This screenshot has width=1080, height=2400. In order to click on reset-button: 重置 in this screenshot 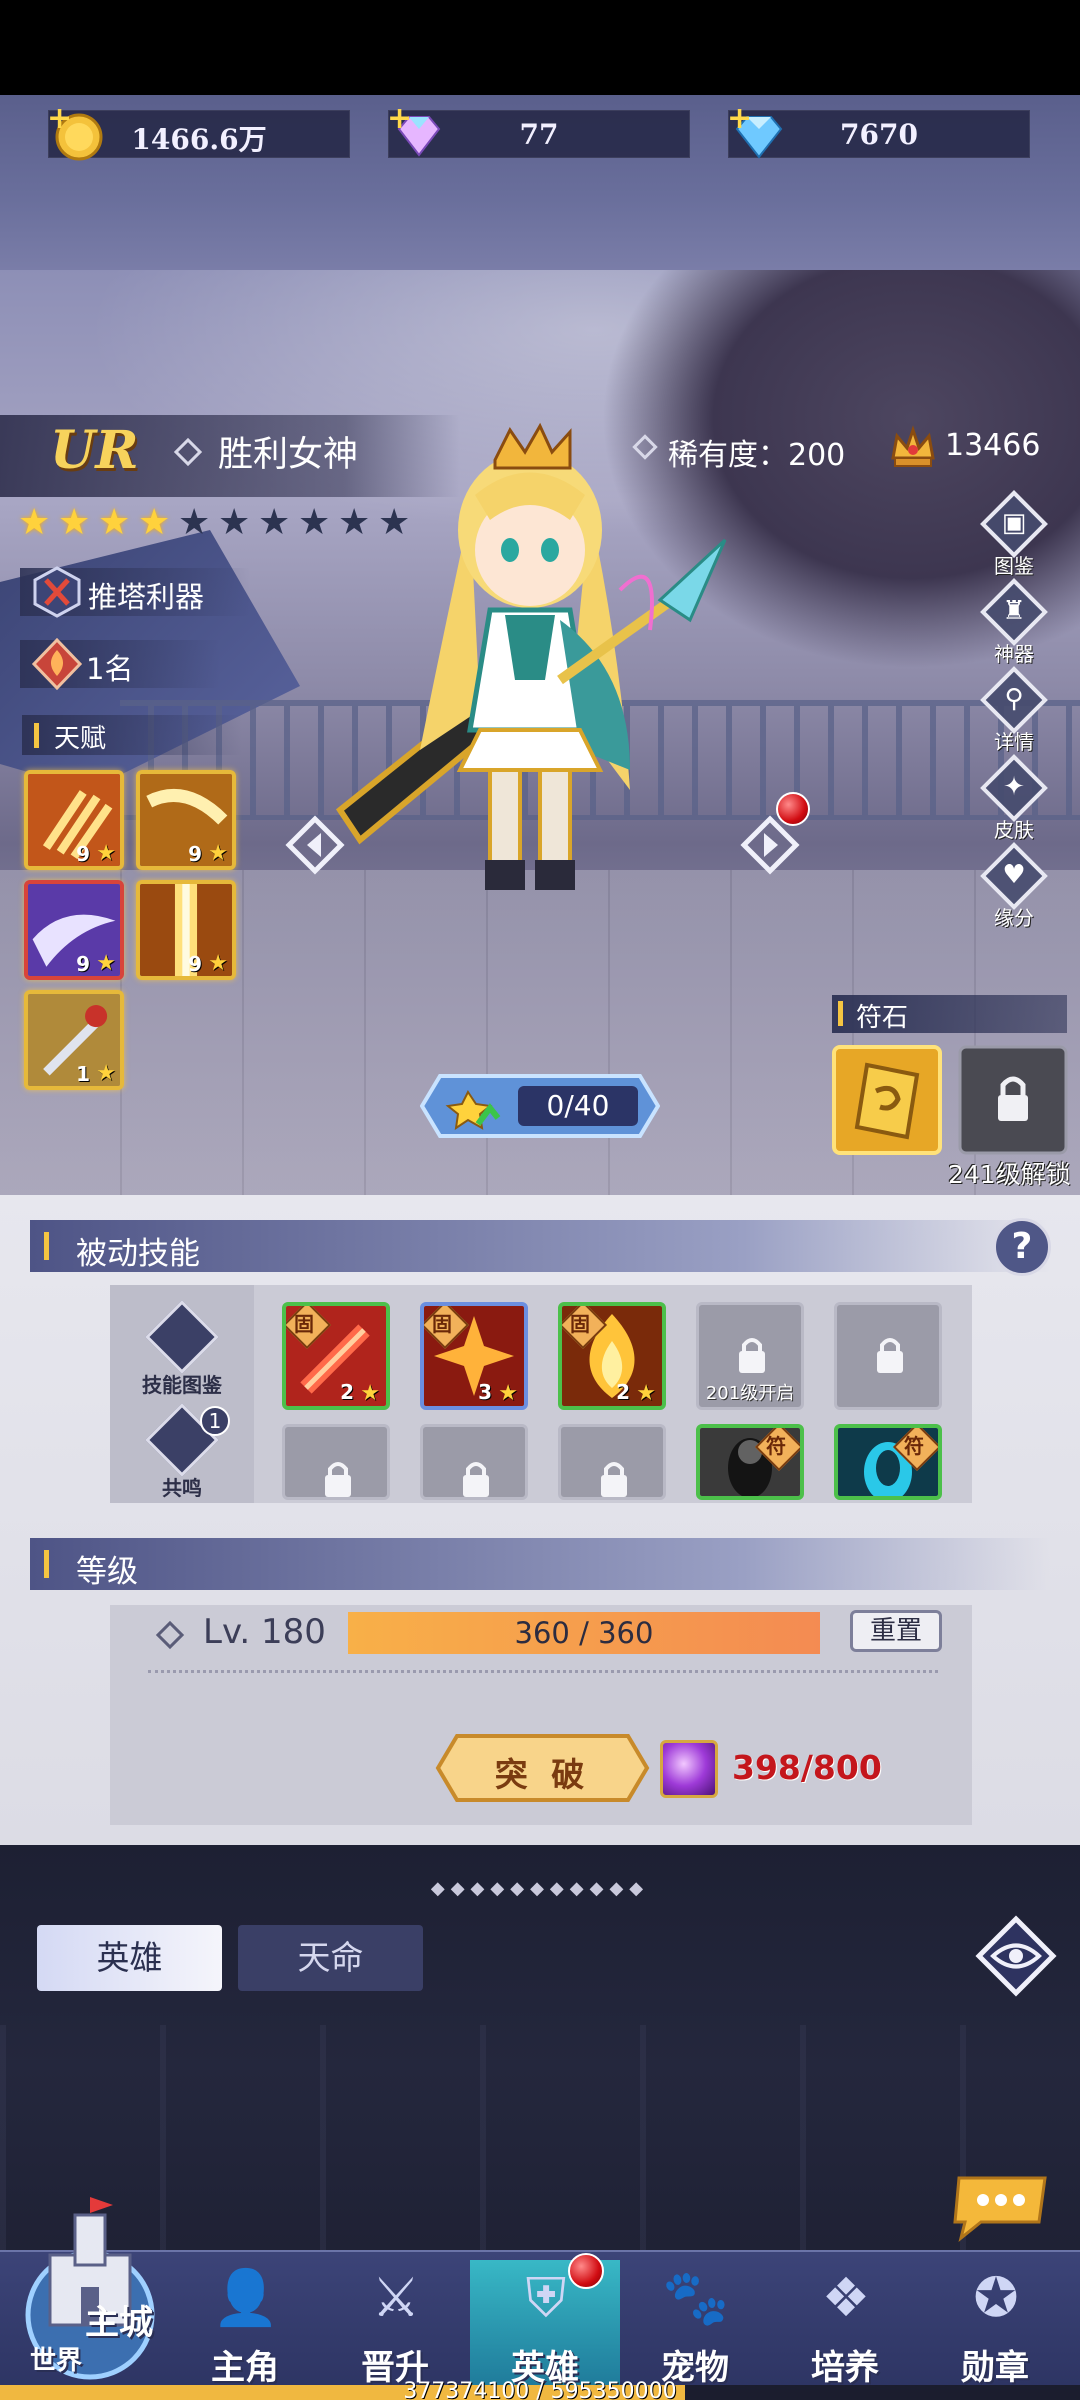, I will do `click(896, 1631)`.